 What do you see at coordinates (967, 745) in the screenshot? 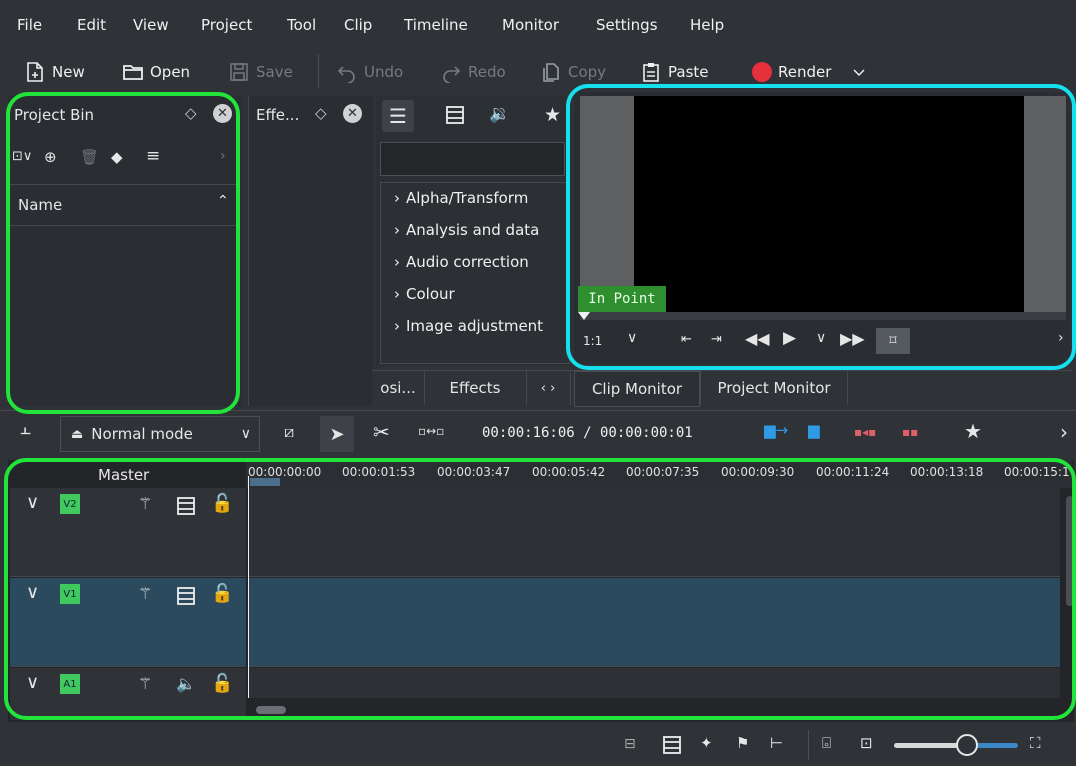
I see `zoom-slider-handle` at bounding box center [967, 745].